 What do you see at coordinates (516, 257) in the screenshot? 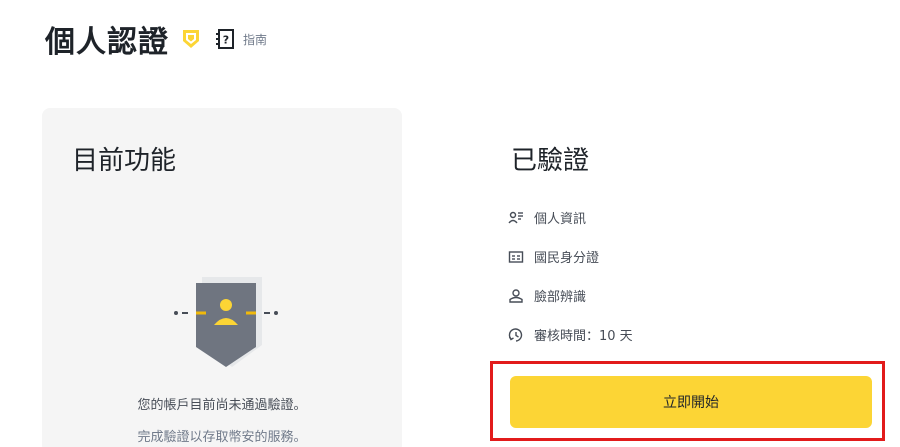
I see `id-card-icon` at bounding box center [516, 257].